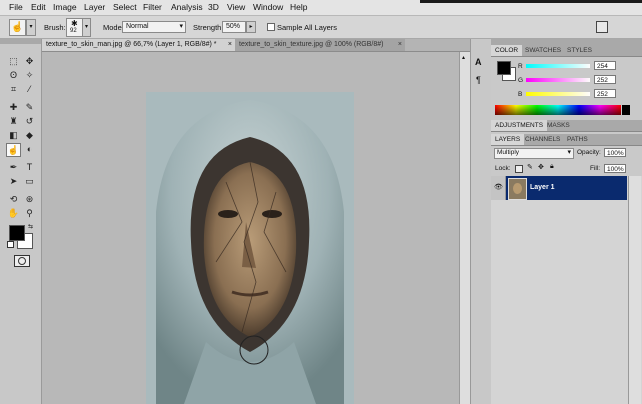 This screenshot has width=642, height=404. Describe the element at coordinates (508, 139) in the screenshot. I see `tab-layers: LAYERS` at that location.